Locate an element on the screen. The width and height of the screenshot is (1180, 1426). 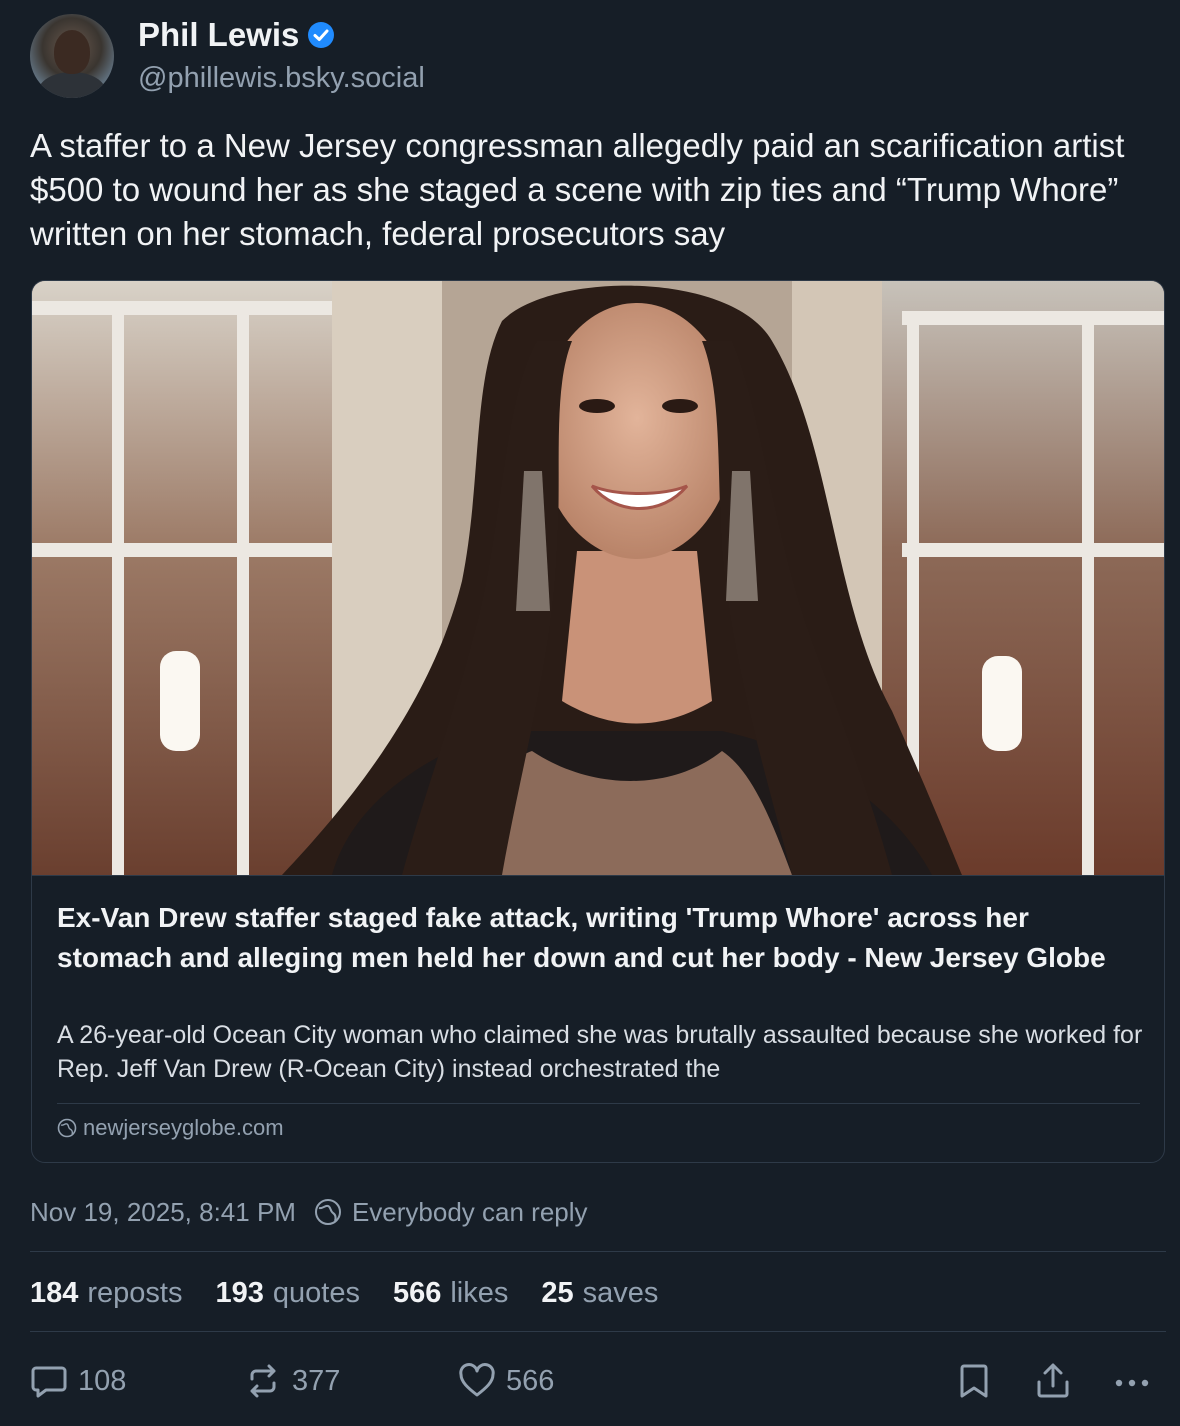
share-button is located at coordinates (1053, 1381).